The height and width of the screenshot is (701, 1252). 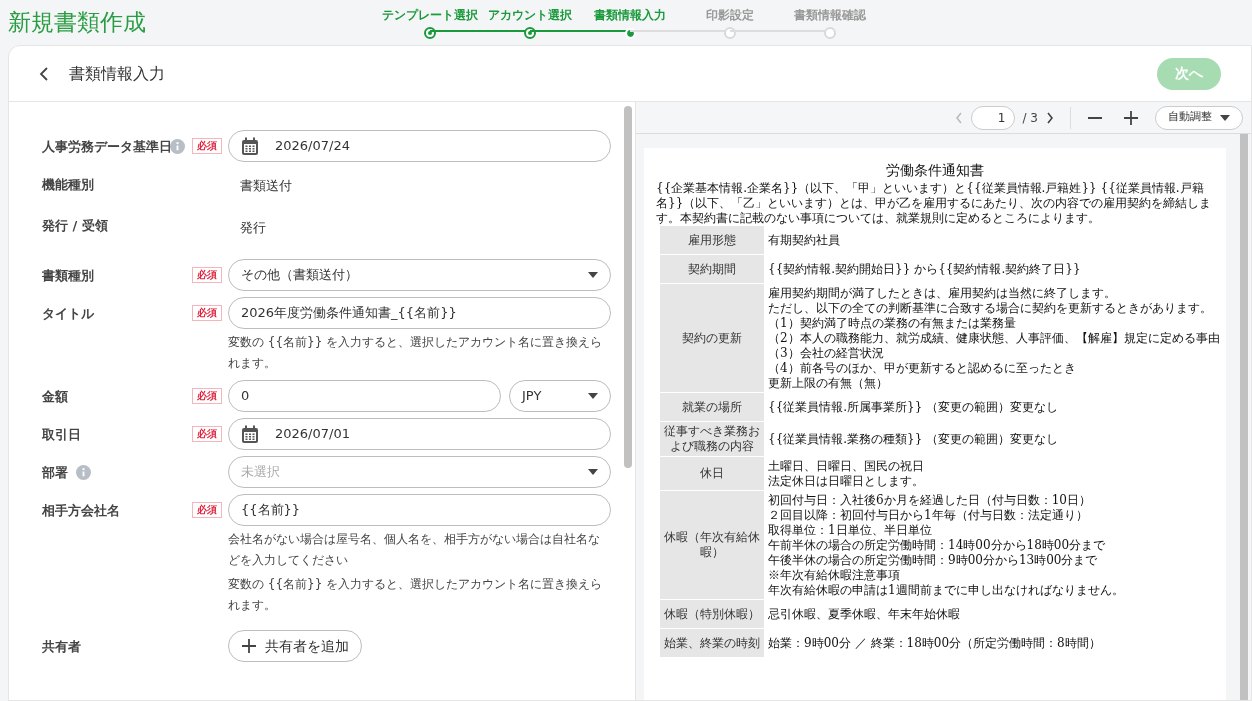 What do you see at coordinates (712, 240) in the screenshot?
I see `table-header-cell: 雇用形態` at bounding box center [712, 240].